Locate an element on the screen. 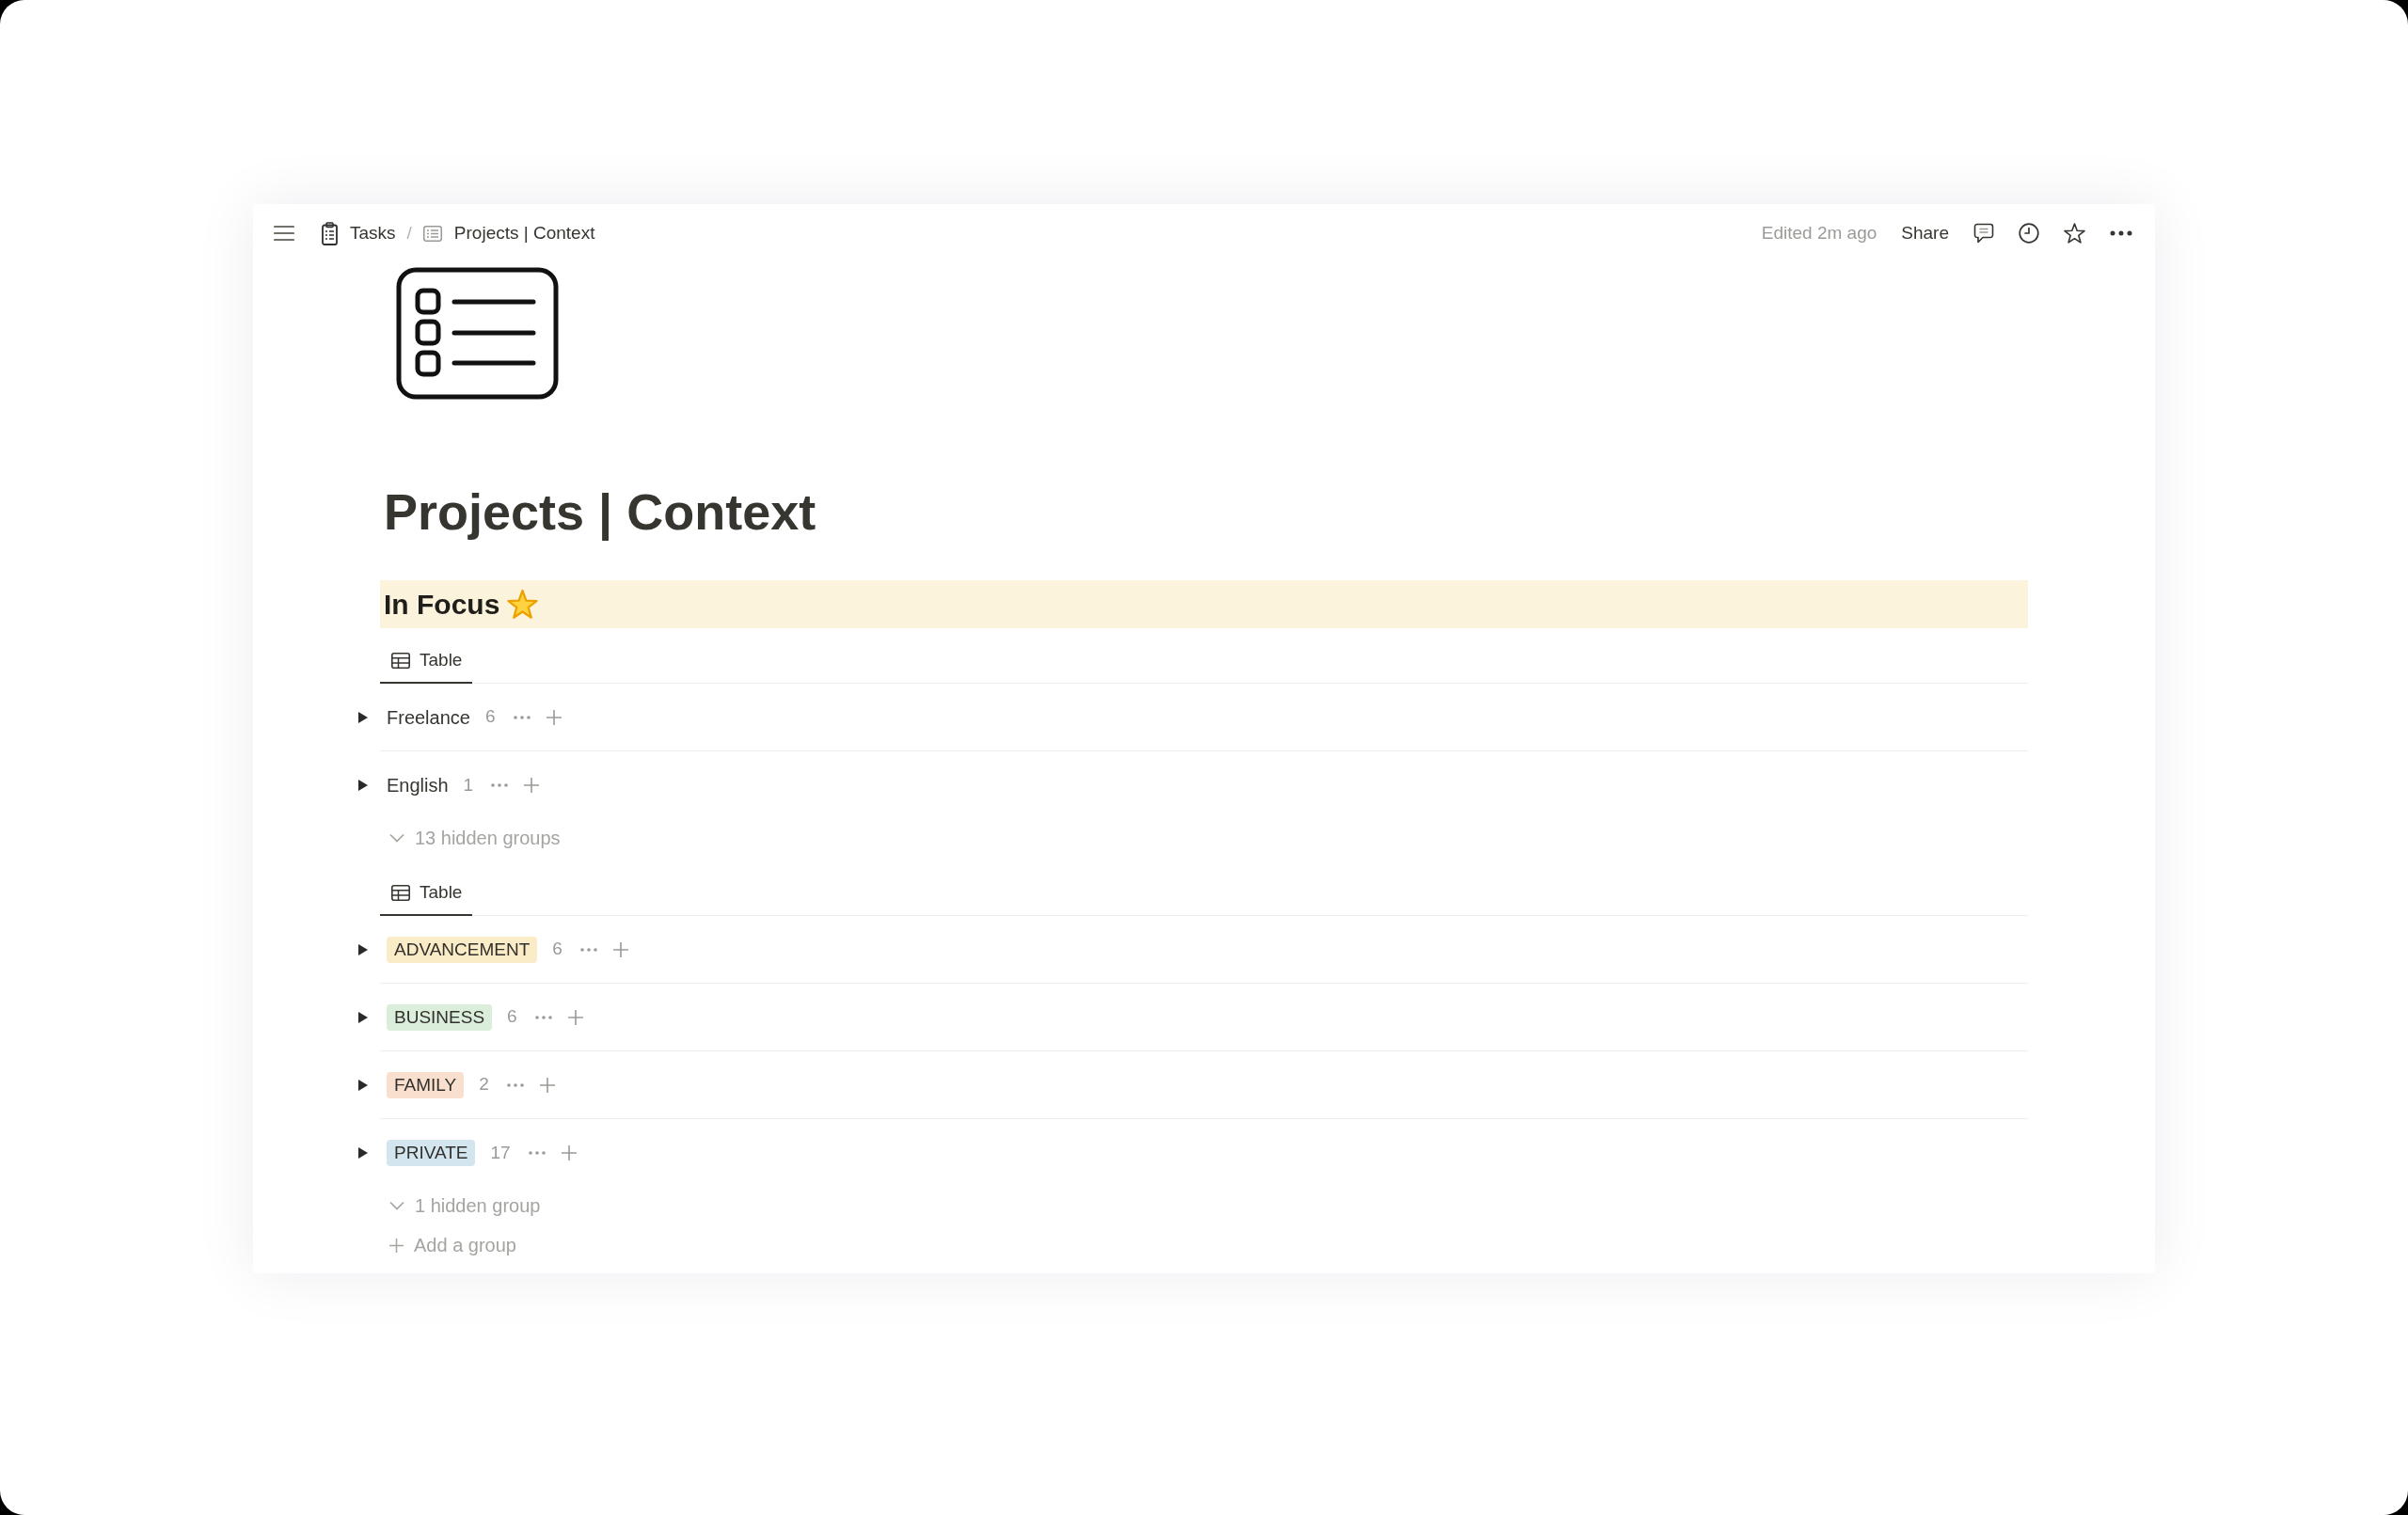 The width and height of the screenshot is (2408, 1515). group-tag: BUSINESS is located at coordinates (440, 1017).